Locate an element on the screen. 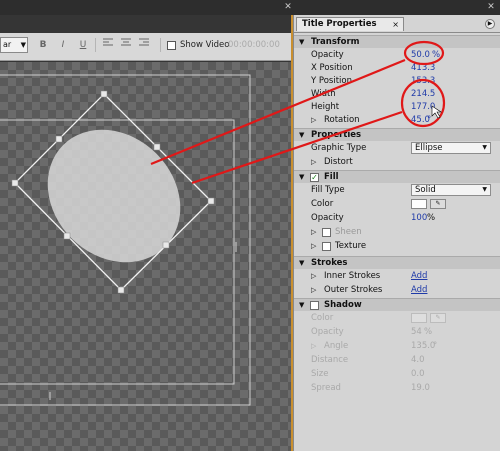 Image resolution: width=500 pixels, height=451 pixels. sheen-checkbox is located at coordinates (326, 232).